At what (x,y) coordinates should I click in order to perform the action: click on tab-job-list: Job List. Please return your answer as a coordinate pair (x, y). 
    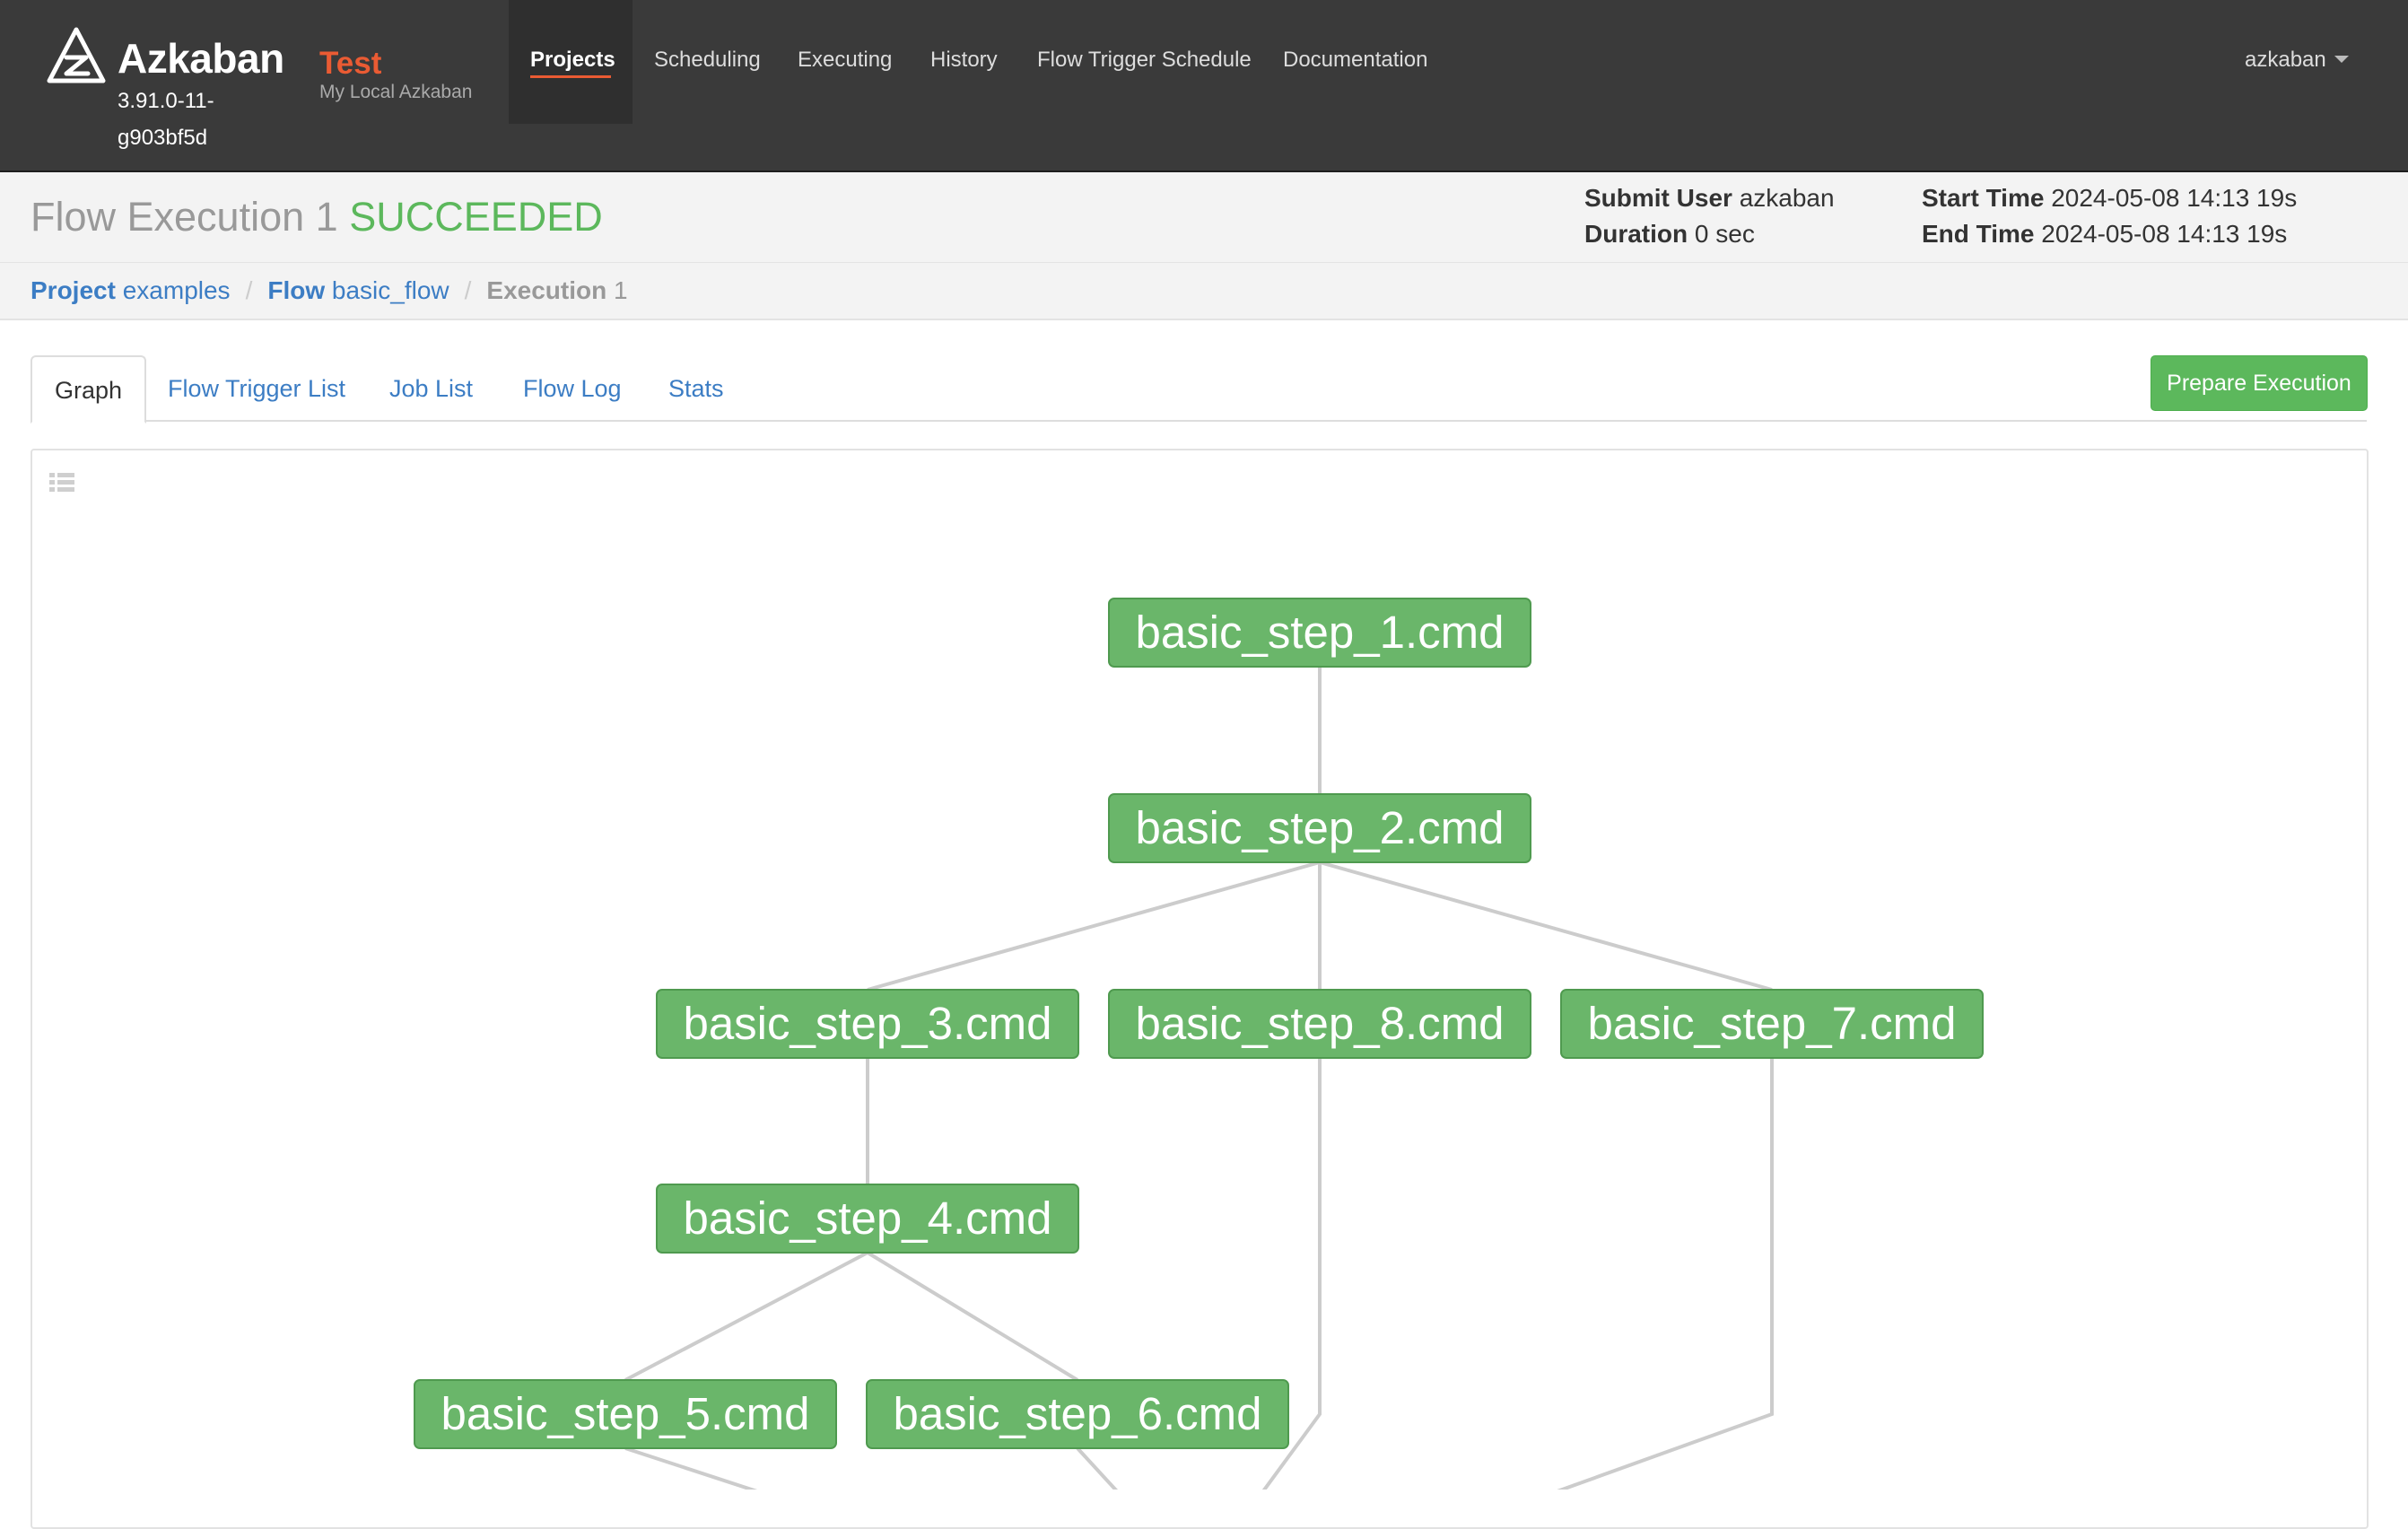
    Looking at the image, I should click on (431, 387).